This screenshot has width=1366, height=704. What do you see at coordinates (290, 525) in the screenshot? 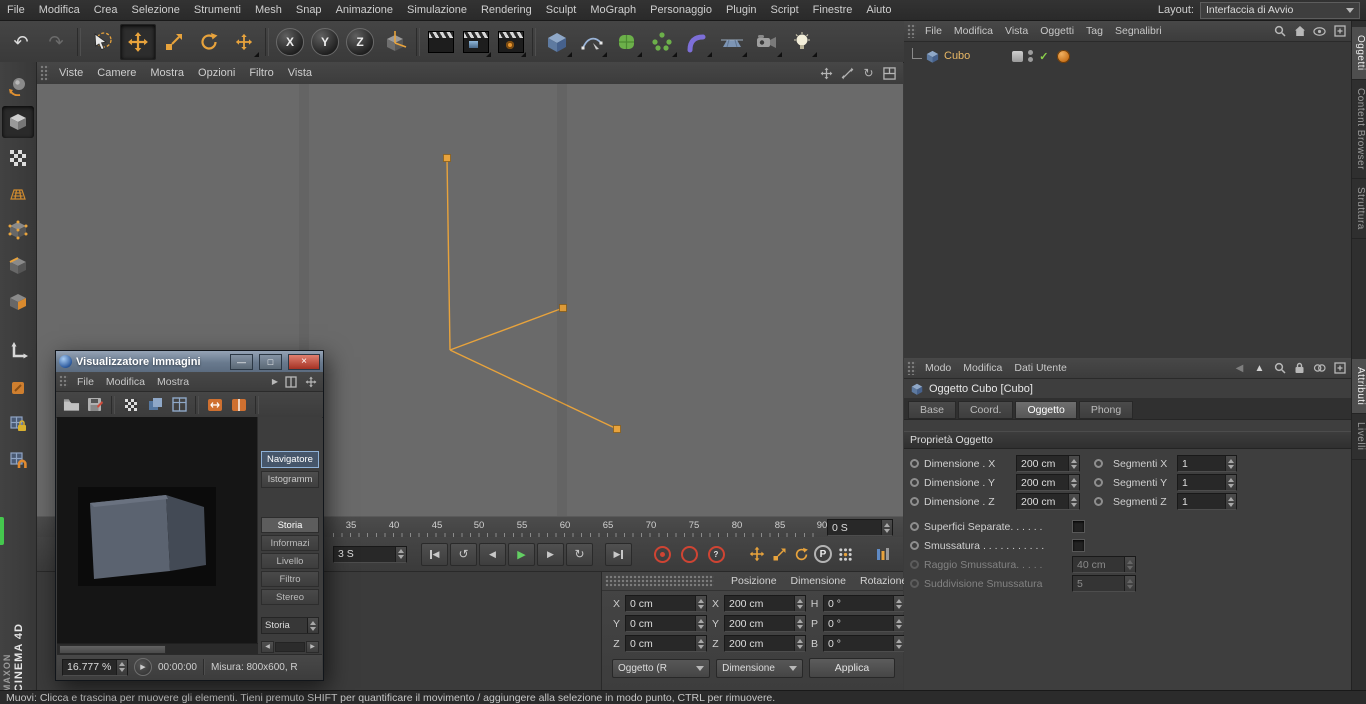
I see `tab-storia: Storia` at bounding box center [290, 525].